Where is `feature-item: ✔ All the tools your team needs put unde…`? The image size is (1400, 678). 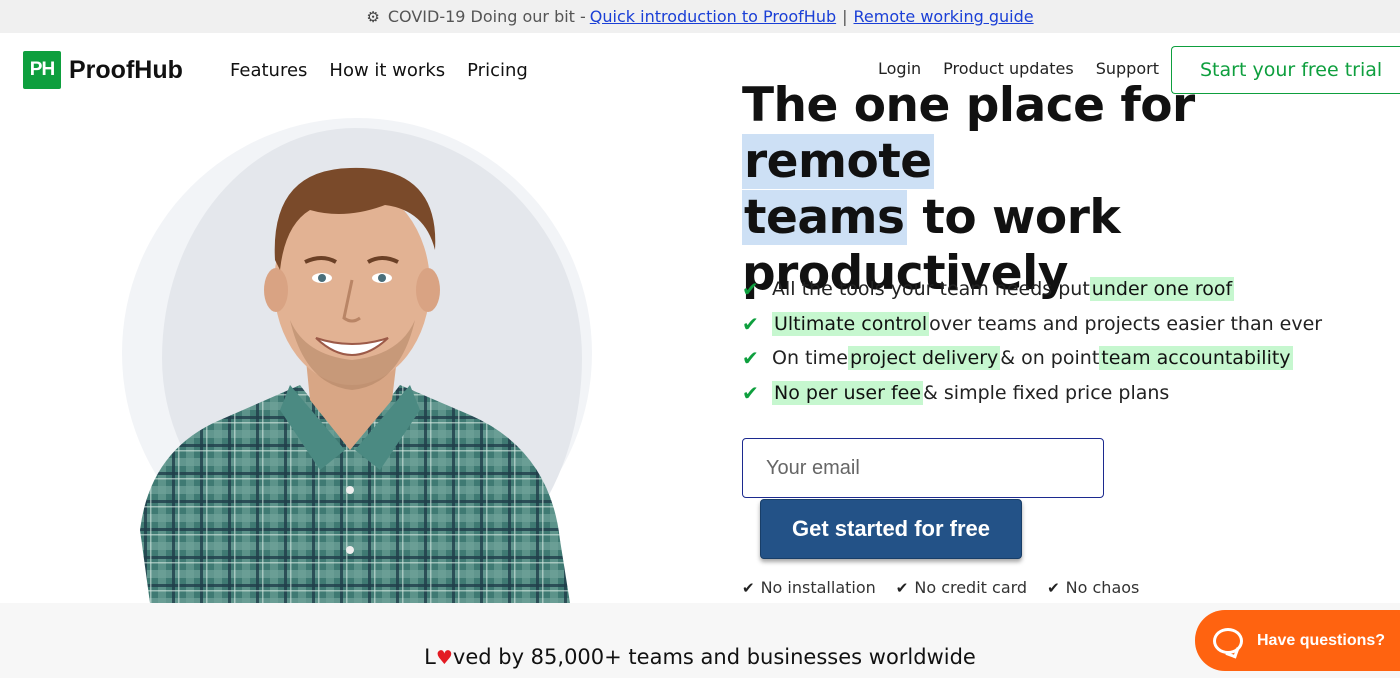
feature-item: ✔ All the tools your team needs put unde… is located at coordinates (1032, 289).